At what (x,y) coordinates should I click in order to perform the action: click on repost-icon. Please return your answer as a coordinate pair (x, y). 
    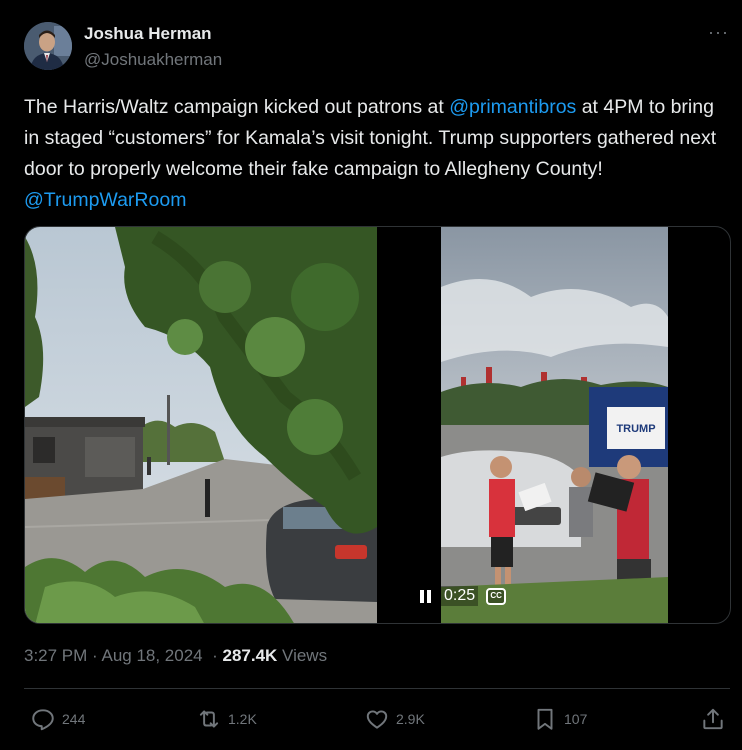
    Looking at the image, I should click on (209, 719).